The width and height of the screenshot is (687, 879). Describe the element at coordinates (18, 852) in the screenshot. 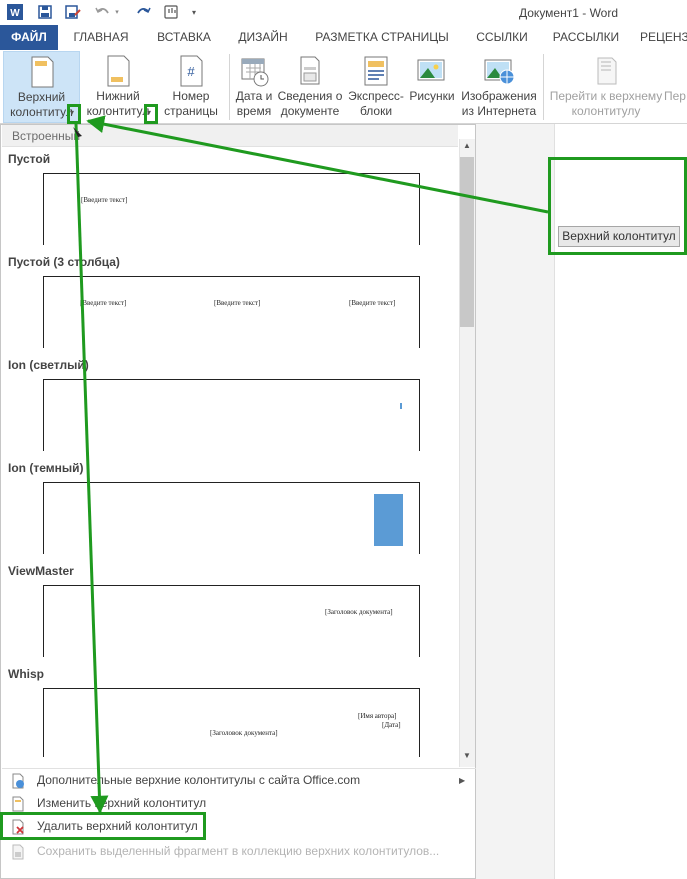

I see `save-selection-icon` at that location.